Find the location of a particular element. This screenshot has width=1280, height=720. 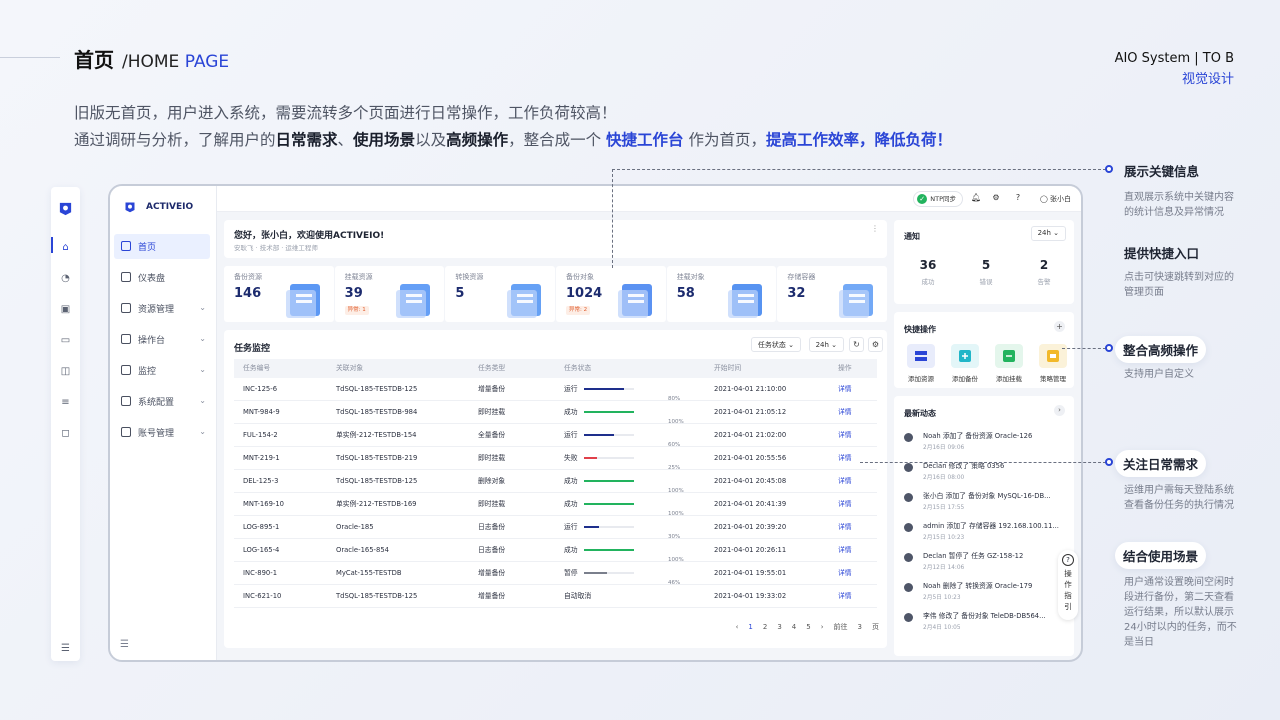

quick-add-resource: 添加资源 is located at coordinates (921, 363).